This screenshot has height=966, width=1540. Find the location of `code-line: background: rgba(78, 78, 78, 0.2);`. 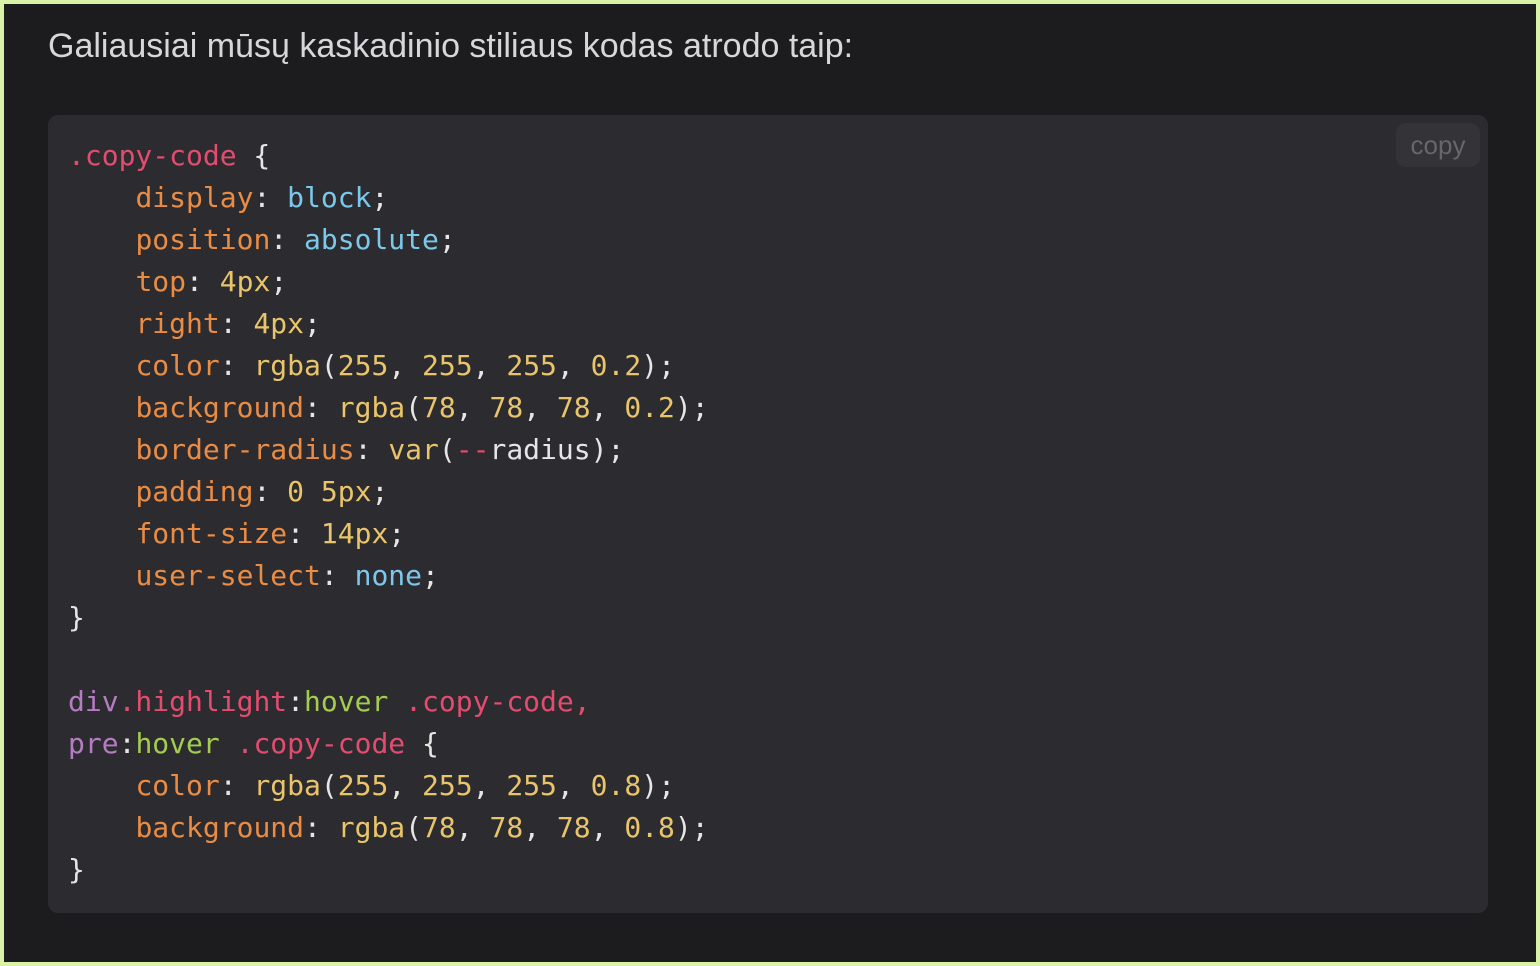

code-line: background: rgba(78, 78, 78, 0.2); is located at coordinates (388, 408).